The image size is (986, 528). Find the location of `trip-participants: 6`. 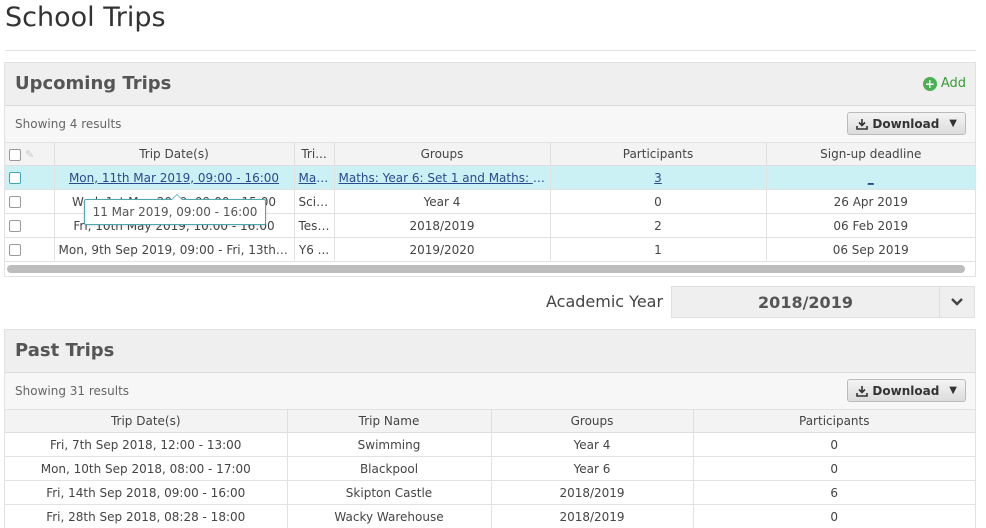

trip-participants: 6 is located at coordinates (834, 493).